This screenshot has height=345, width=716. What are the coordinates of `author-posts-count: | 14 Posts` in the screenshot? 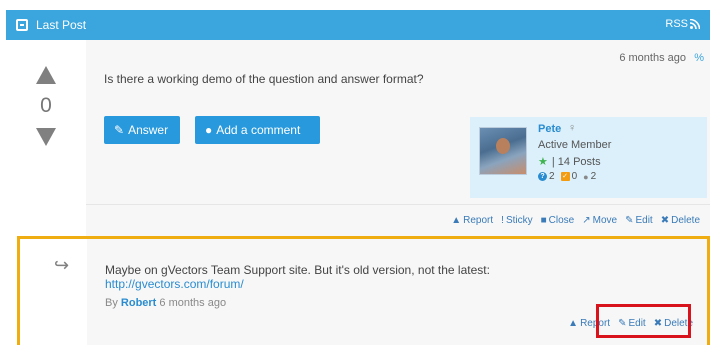 It's located at (576, 161).